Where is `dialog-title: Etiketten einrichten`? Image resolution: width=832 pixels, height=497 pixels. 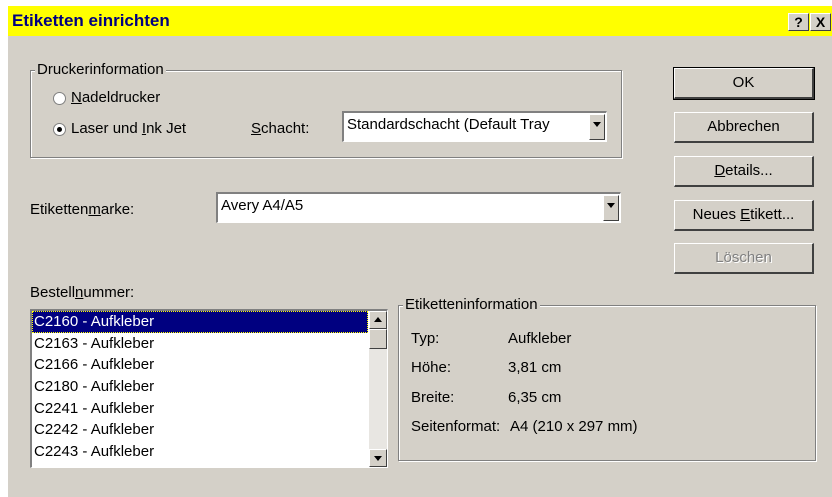
dialog-title: Etiketten einrichten is located at coordinates (91, 20).